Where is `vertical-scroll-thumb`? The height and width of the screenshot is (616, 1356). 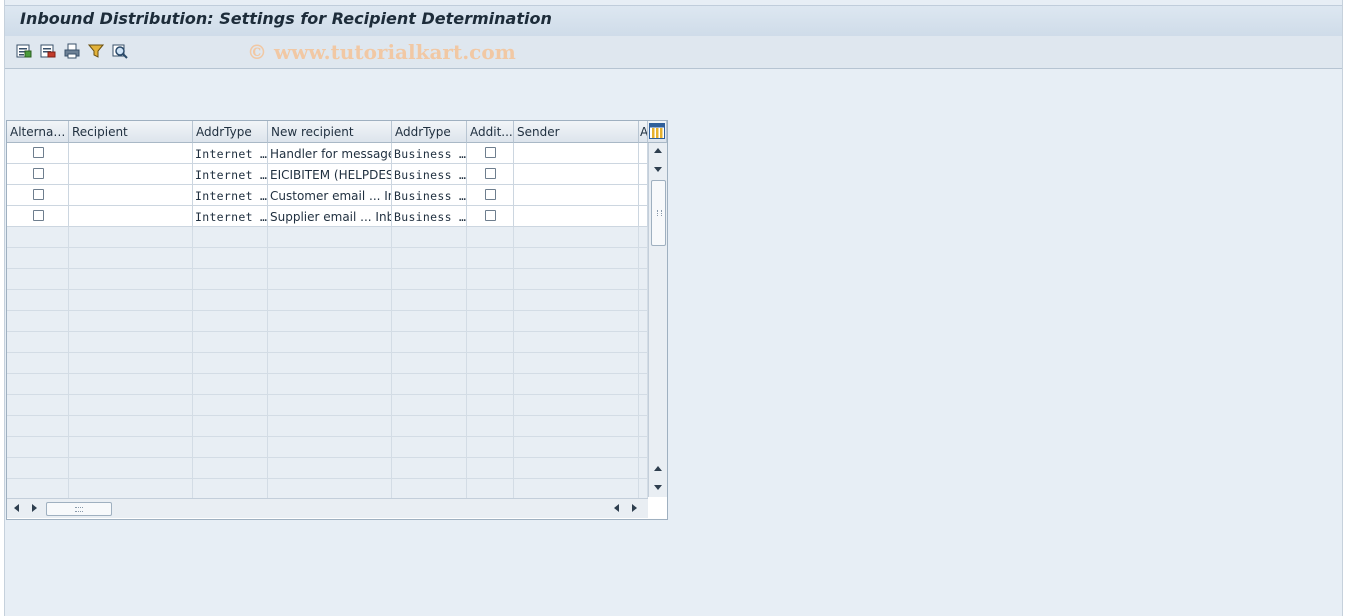
vertical-scroll-thumb is located at coordinates (658, 213).